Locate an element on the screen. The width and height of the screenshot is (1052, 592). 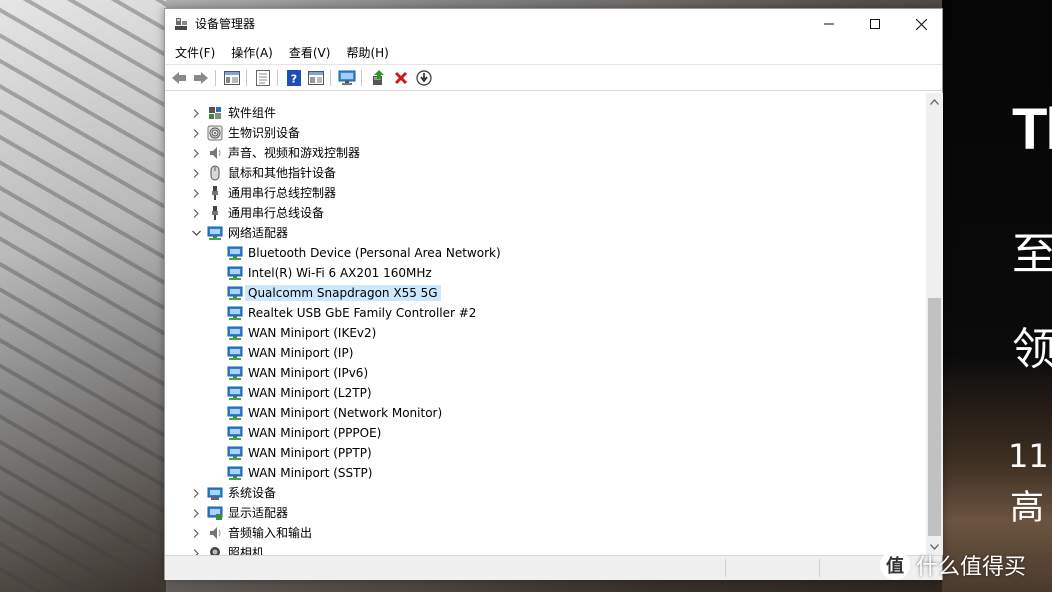
tree-category: 声音、视频和游戏控制器 is located at coordinates (545, 153).